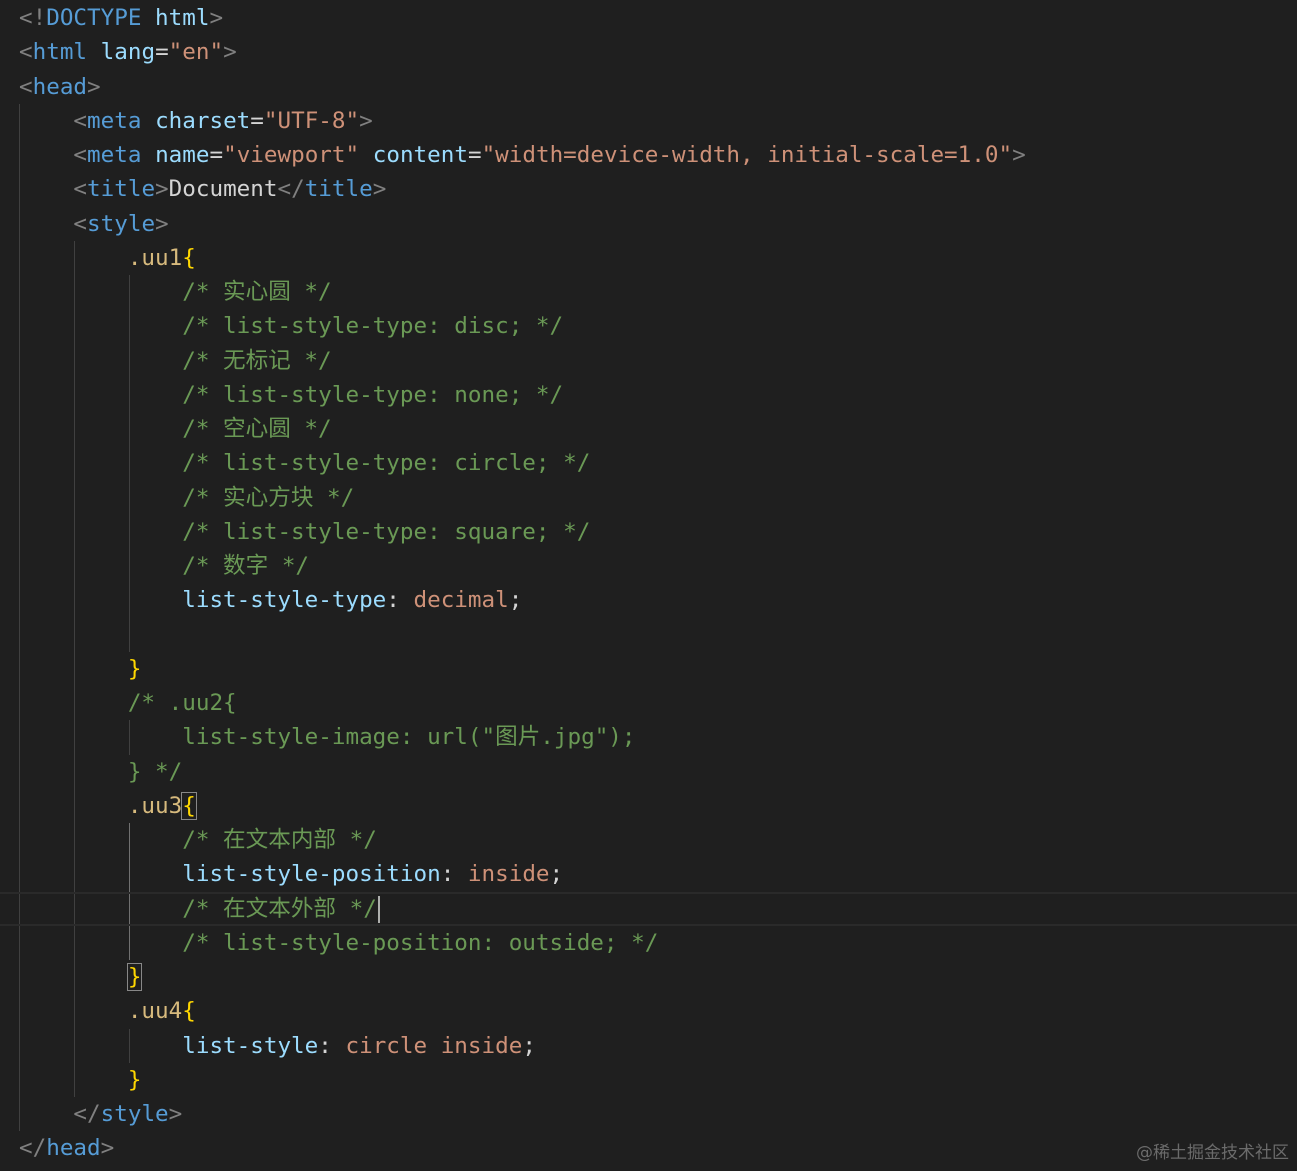 The image size is (1297, 1171). I want to click on code-line: <style>, so click(648, 224).